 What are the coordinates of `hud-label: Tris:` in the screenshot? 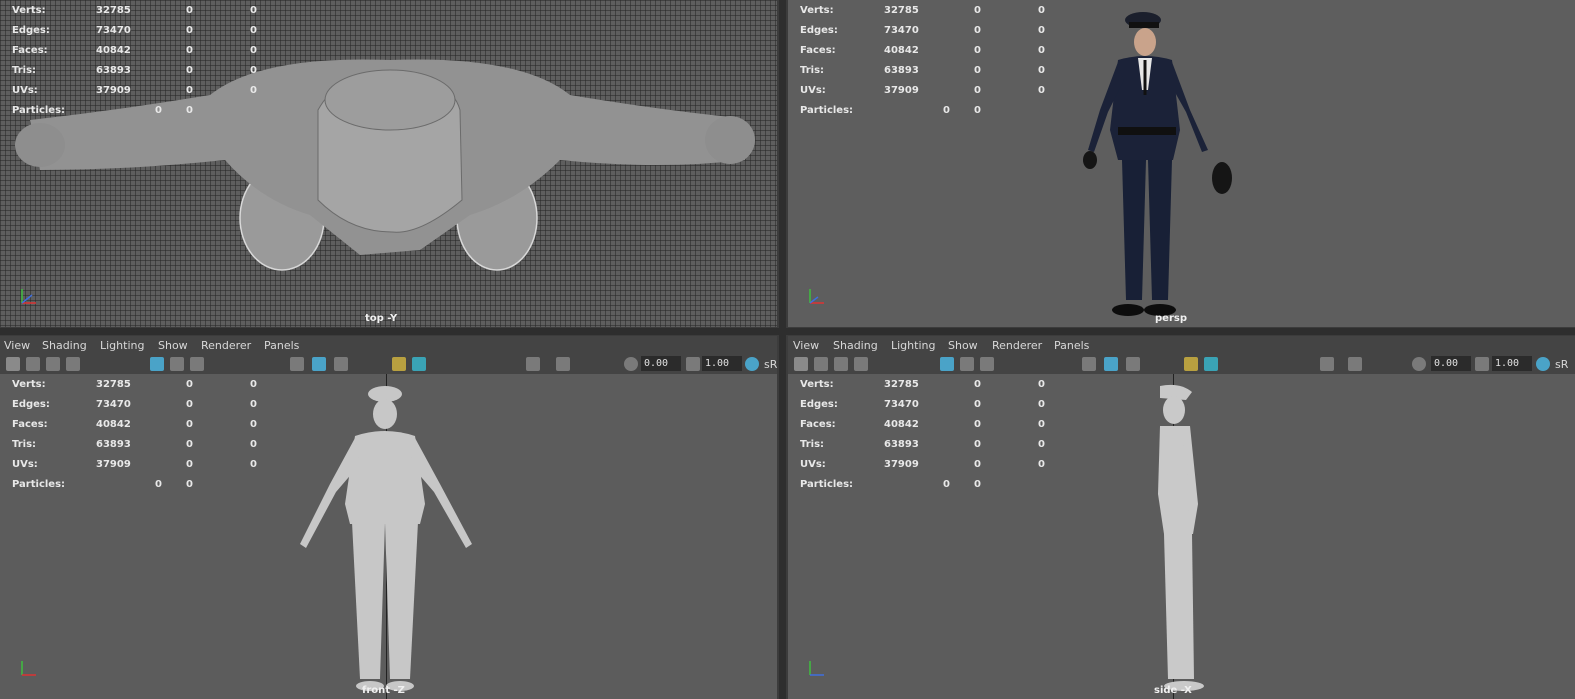 It's located at (812, 70).